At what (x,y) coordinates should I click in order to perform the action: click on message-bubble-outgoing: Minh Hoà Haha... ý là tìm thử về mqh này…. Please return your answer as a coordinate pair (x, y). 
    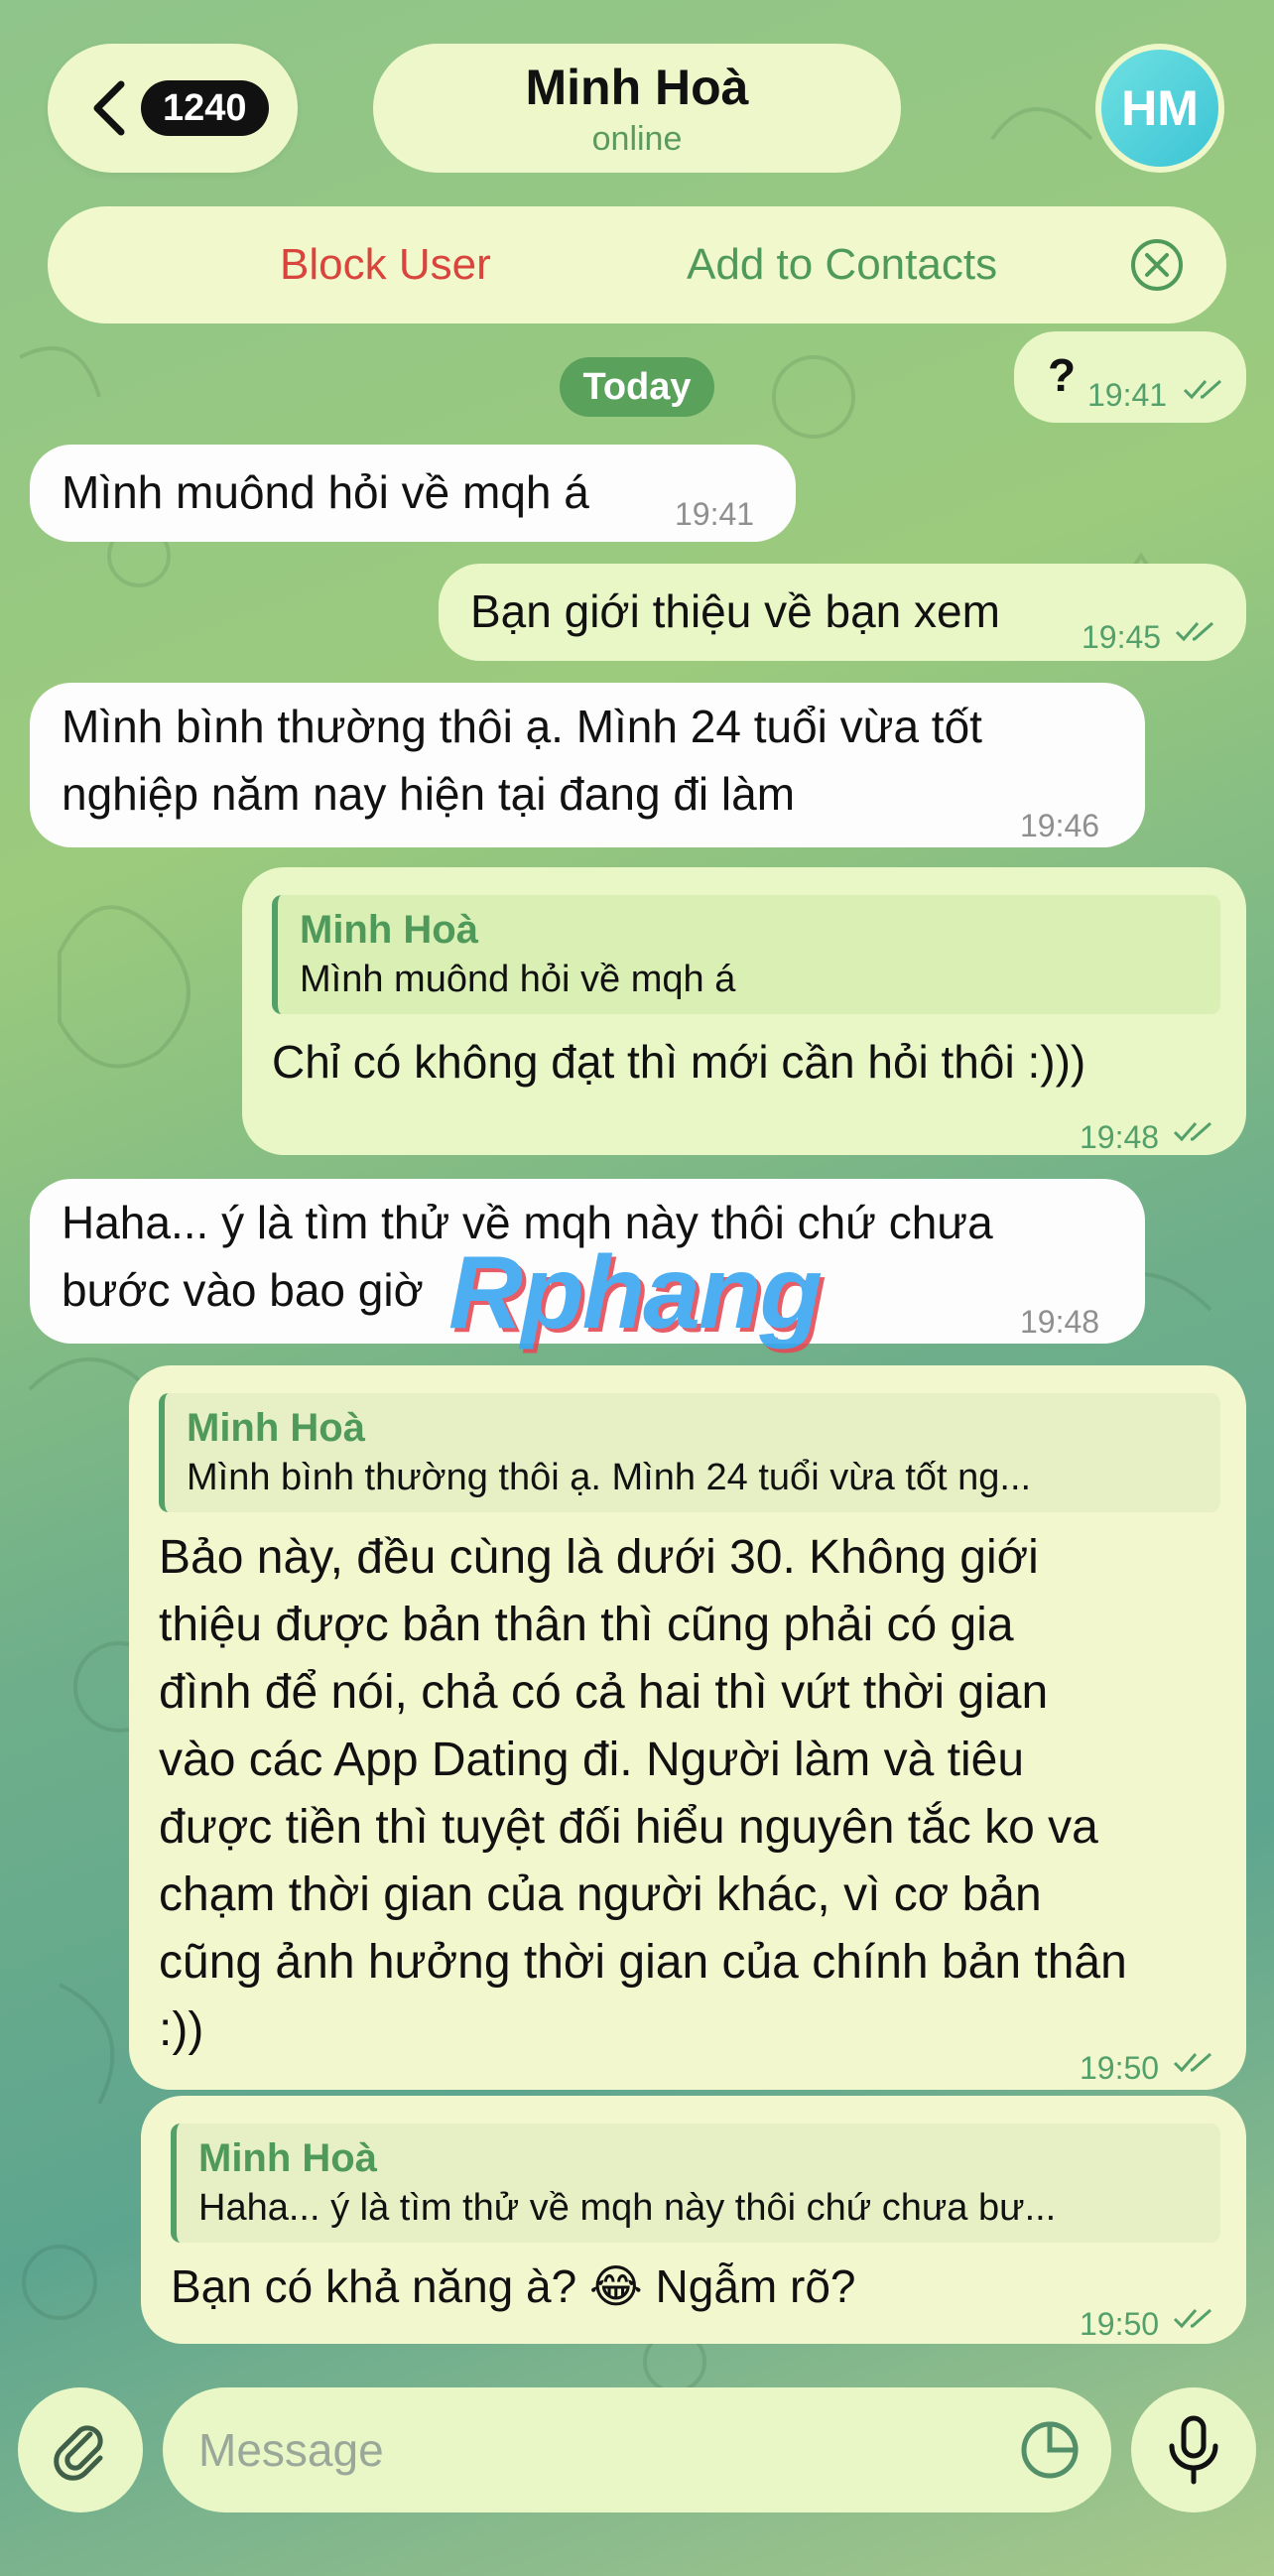
    Looking at the image, I should click on (693, 2220).